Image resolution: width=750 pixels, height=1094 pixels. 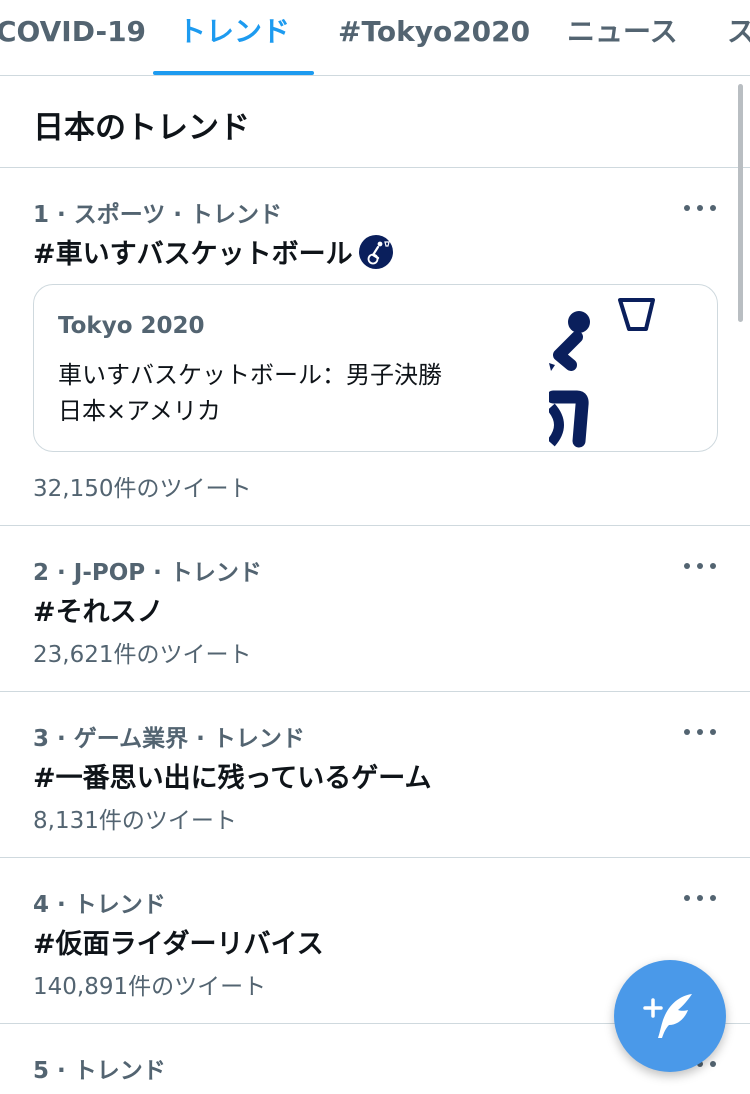 What do you see at coordinates (131, 326) in the screenshot?
I see `card-source: Tokyo 2020` at bounding box center [131, 326].